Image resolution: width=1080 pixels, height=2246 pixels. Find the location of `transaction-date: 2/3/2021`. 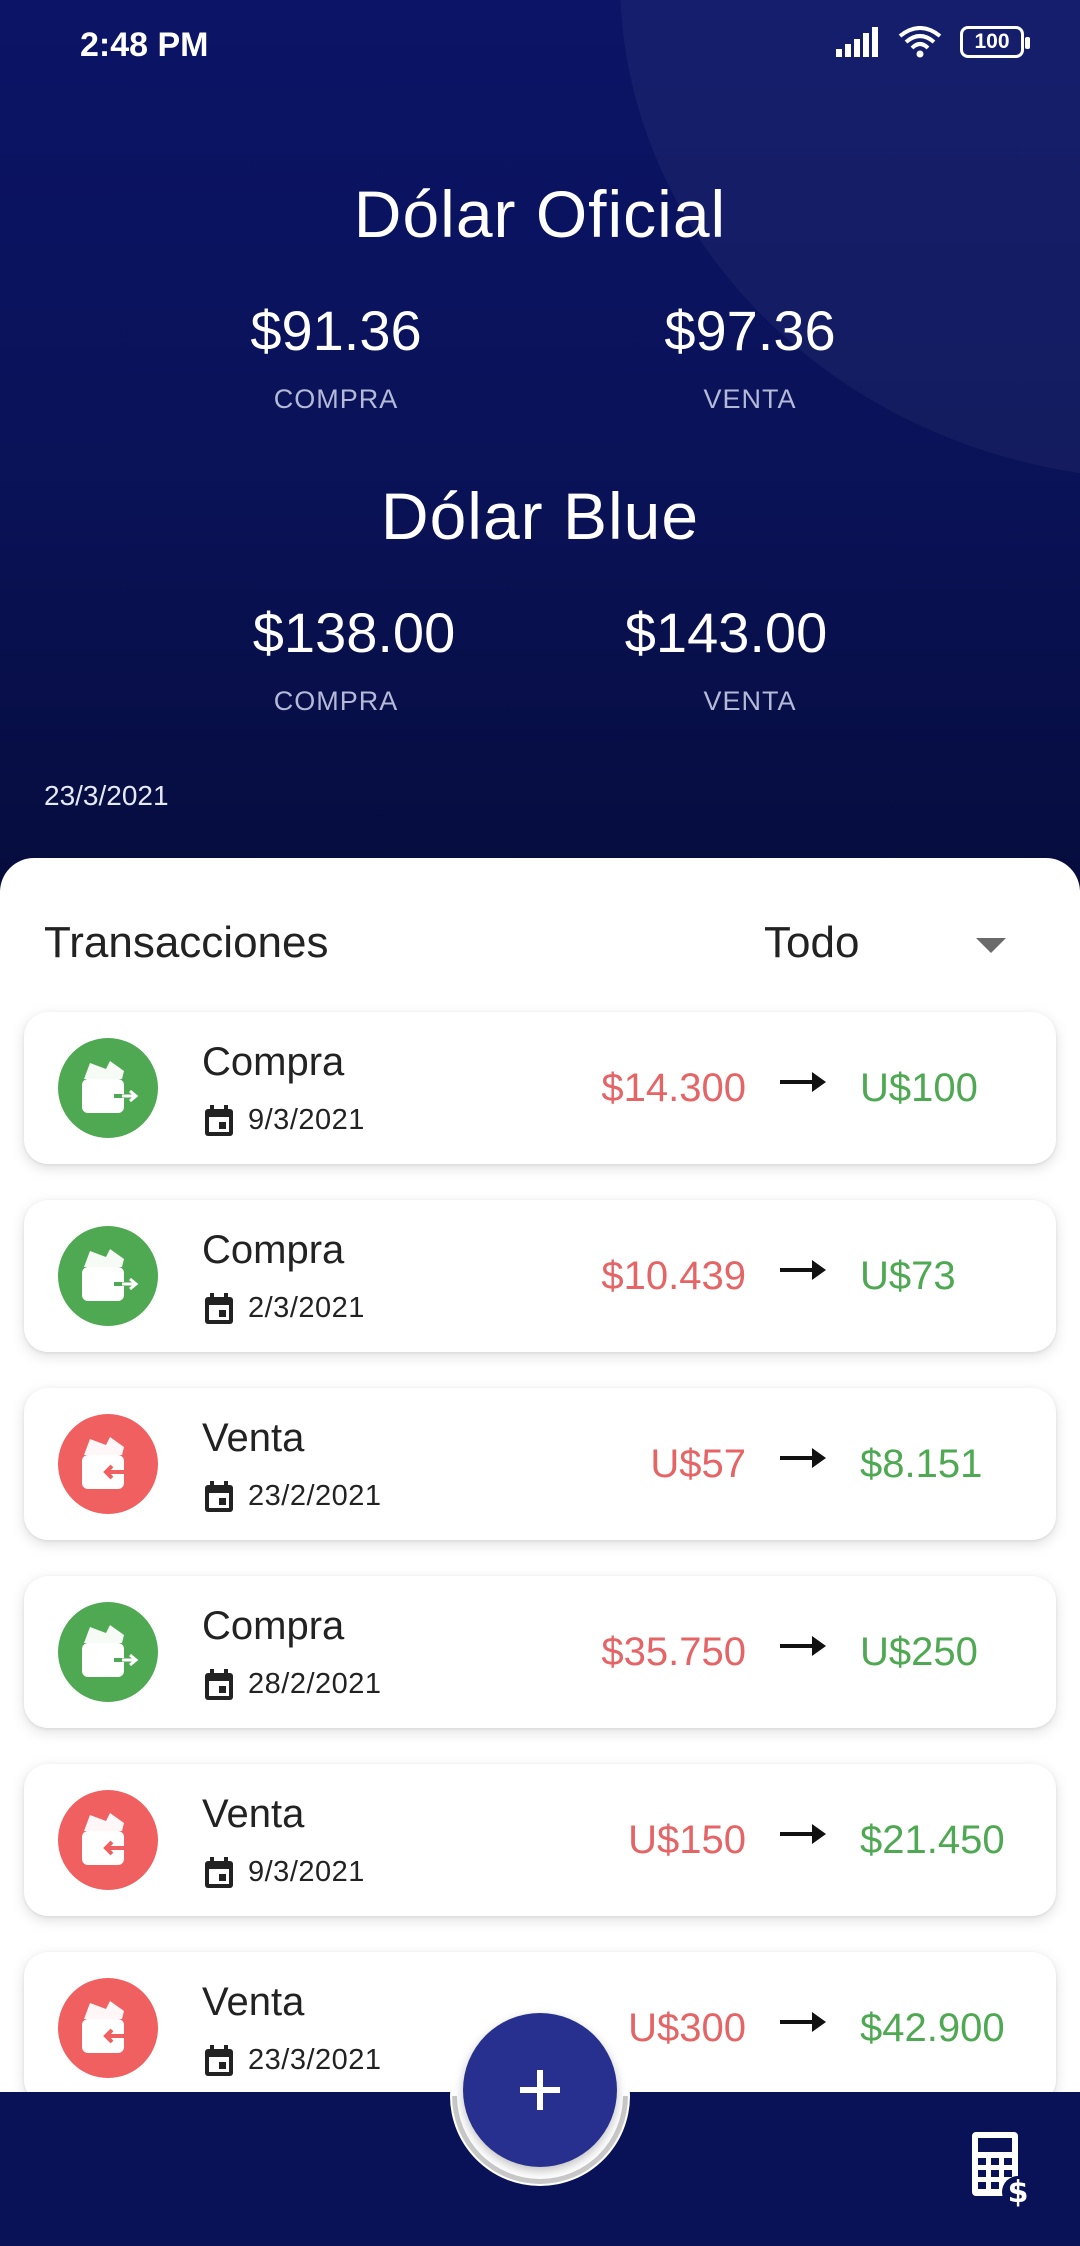

transaction-date: 2/3/2021 is located at coordinates (306, 1308).